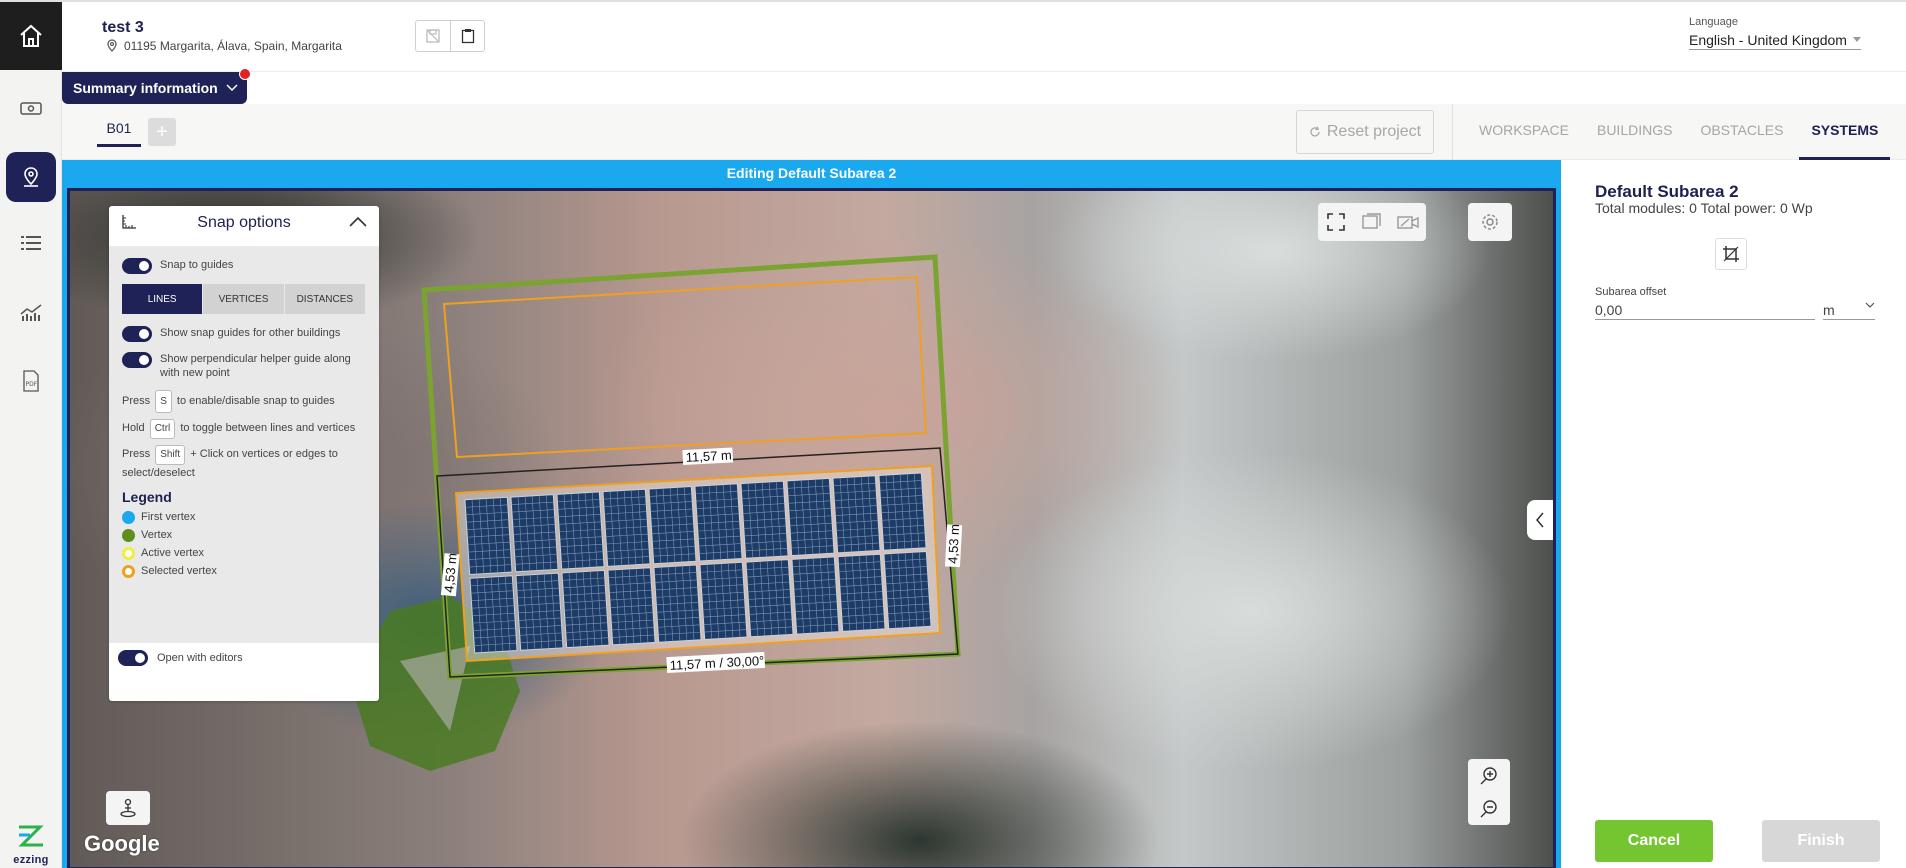 This screenshot has width=1906, height=868. I want to click on add-building-button: +, so click(162, 132).